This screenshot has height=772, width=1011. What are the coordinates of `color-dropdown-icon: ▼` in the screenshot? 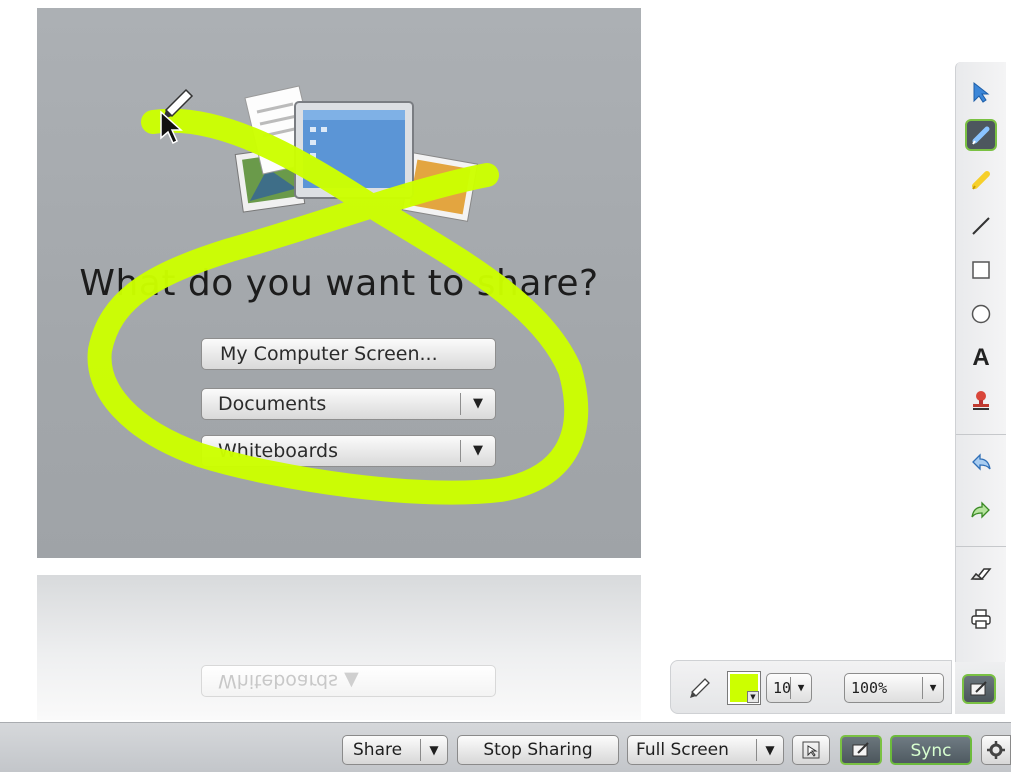 It's located at (753, 697).